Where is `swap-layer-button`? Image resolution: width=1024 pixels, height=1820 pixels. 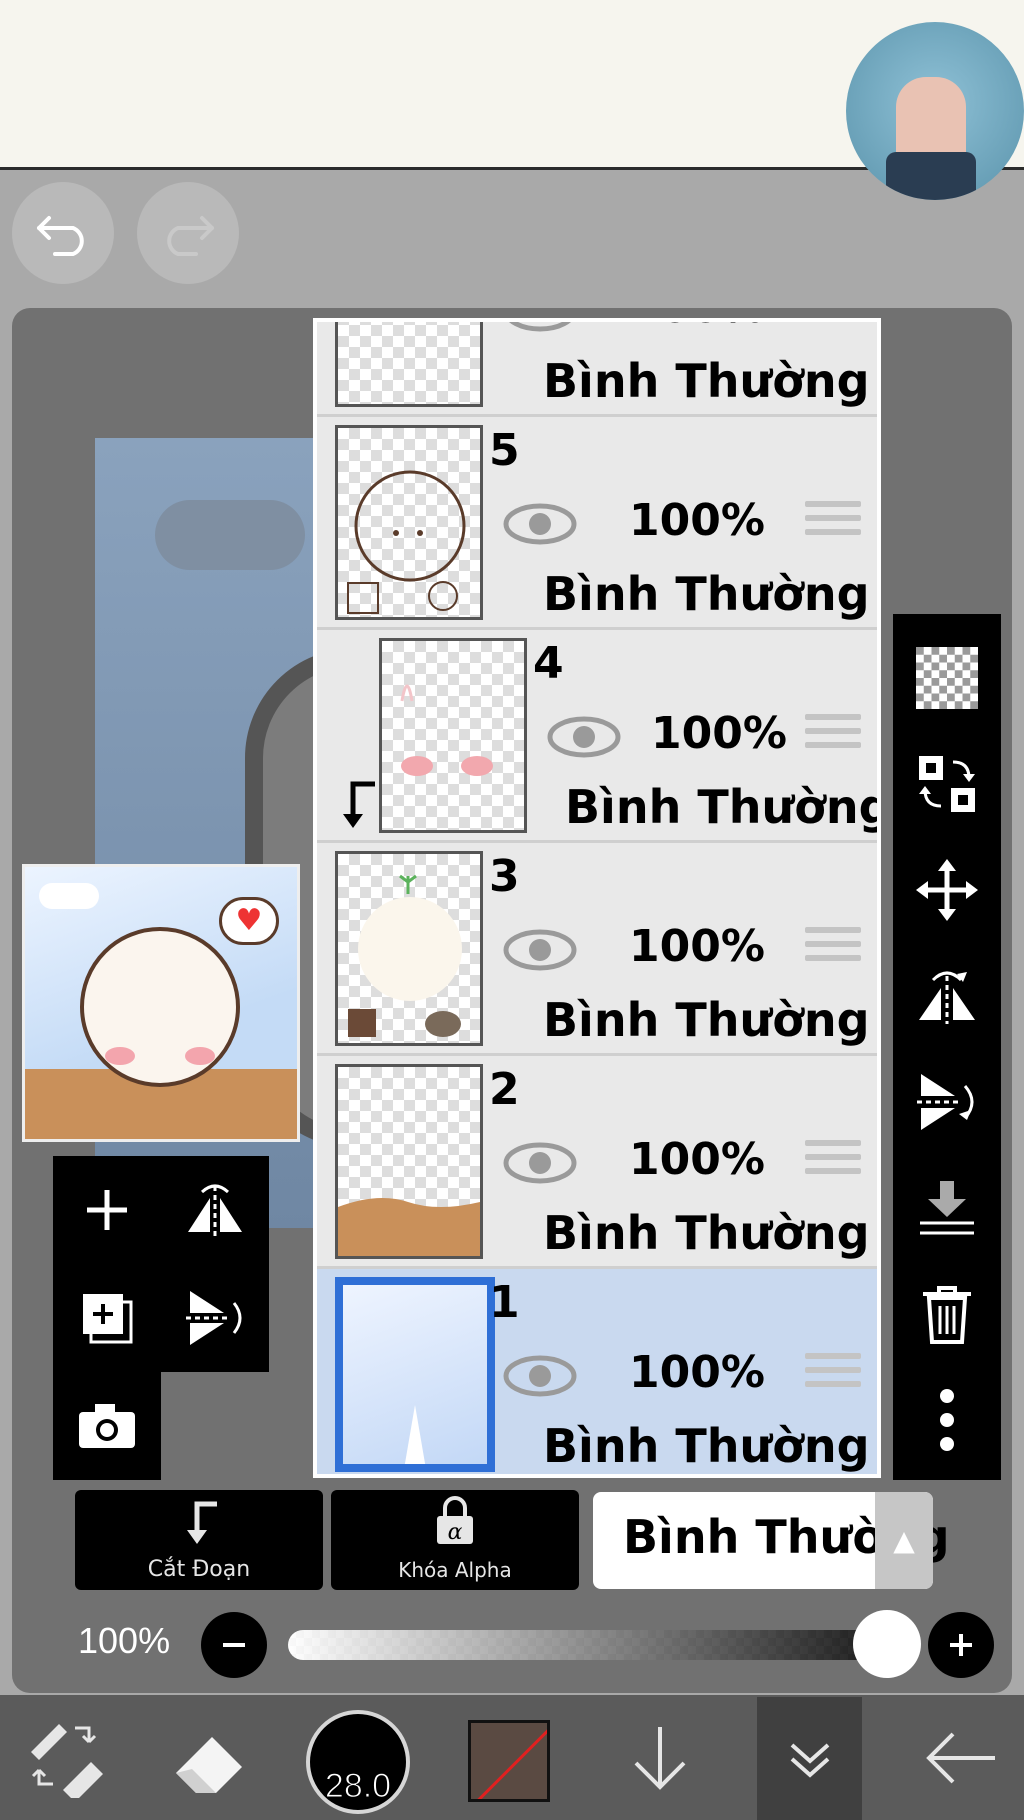 swap-layer-button is located at coordinates (947, 784).